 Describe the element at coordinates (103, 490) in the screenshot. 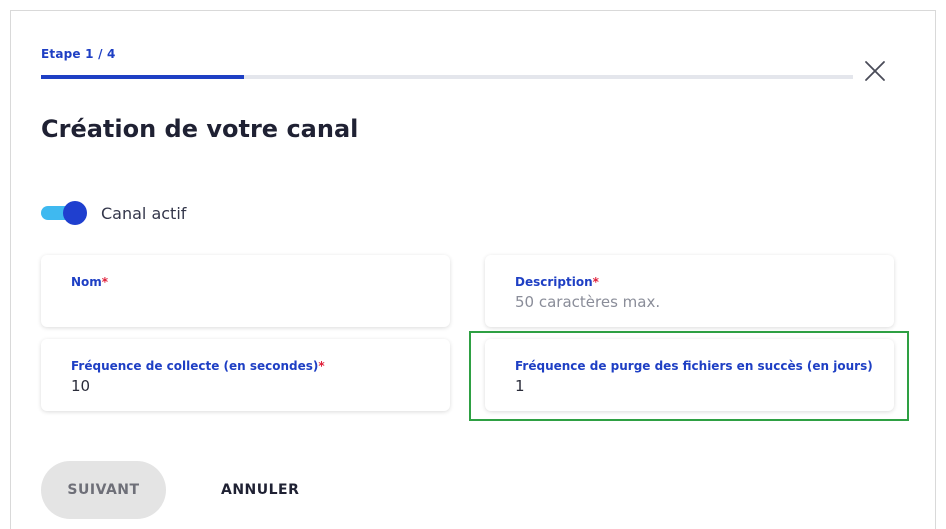

I see `next-button: SUIVANT` at that location.